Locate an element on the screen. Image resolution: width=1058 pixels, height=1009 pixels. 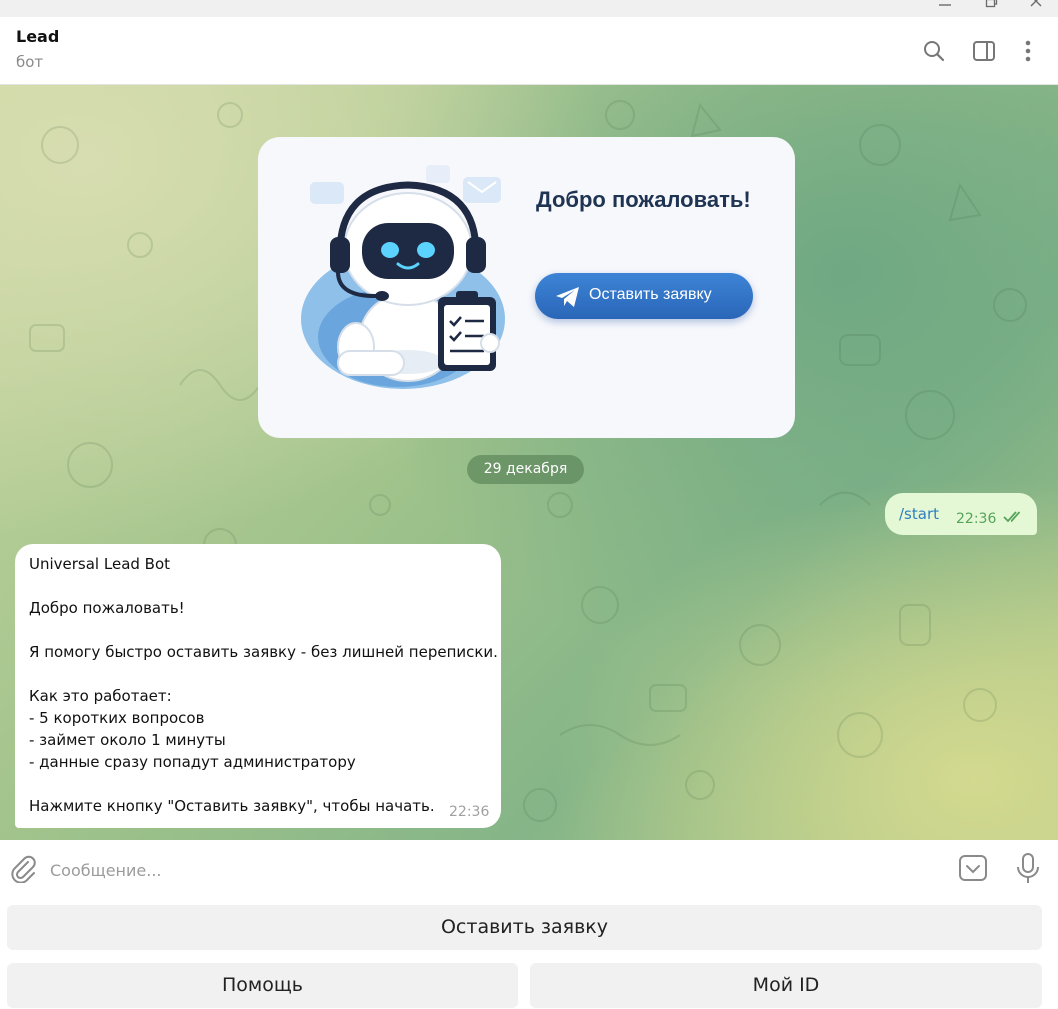
welcome-title: Добро пожаловать! is located at coordinates (643, 199).